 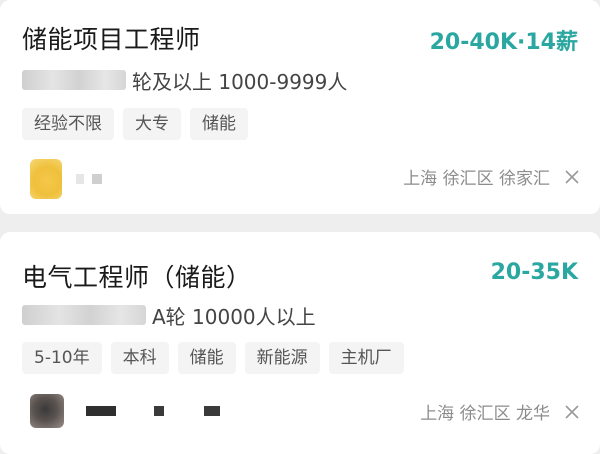 I want to click on tag: 5-10年, so click(x=62, y=358).